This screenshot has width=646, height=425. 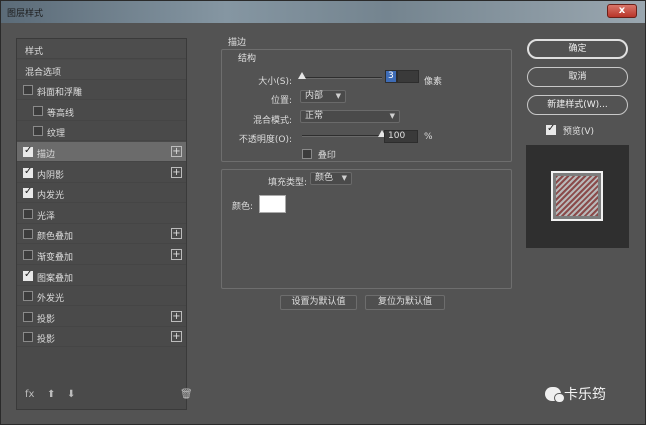 What do you see at coordinates (401, 136) in the screenshot?
I see `opacity-input: 100` at bounding box center [401, 136].